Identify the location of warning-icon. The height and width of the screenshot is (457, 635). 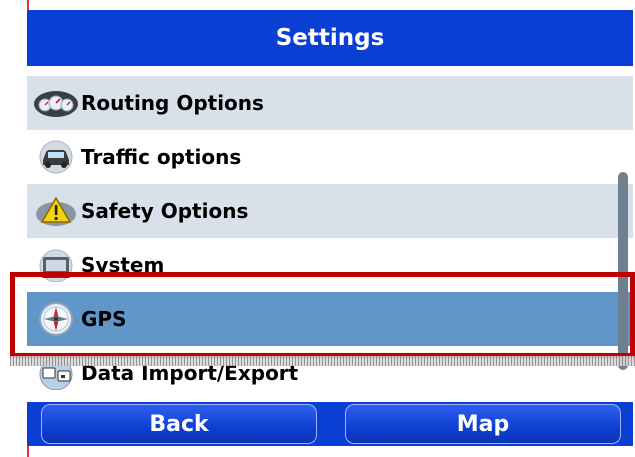
(56, 211).